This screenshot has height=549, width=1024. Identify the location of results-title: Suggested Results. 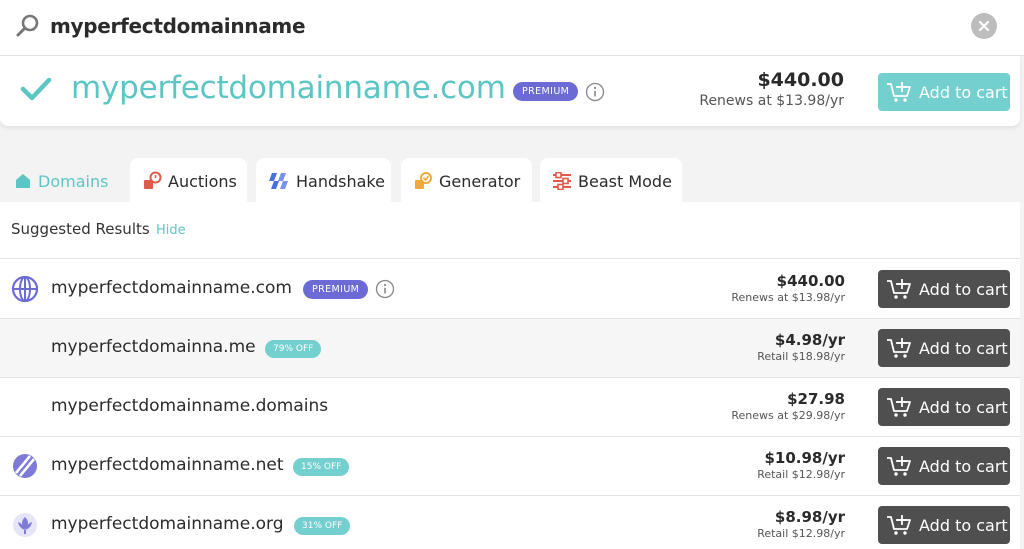
(80, 229).